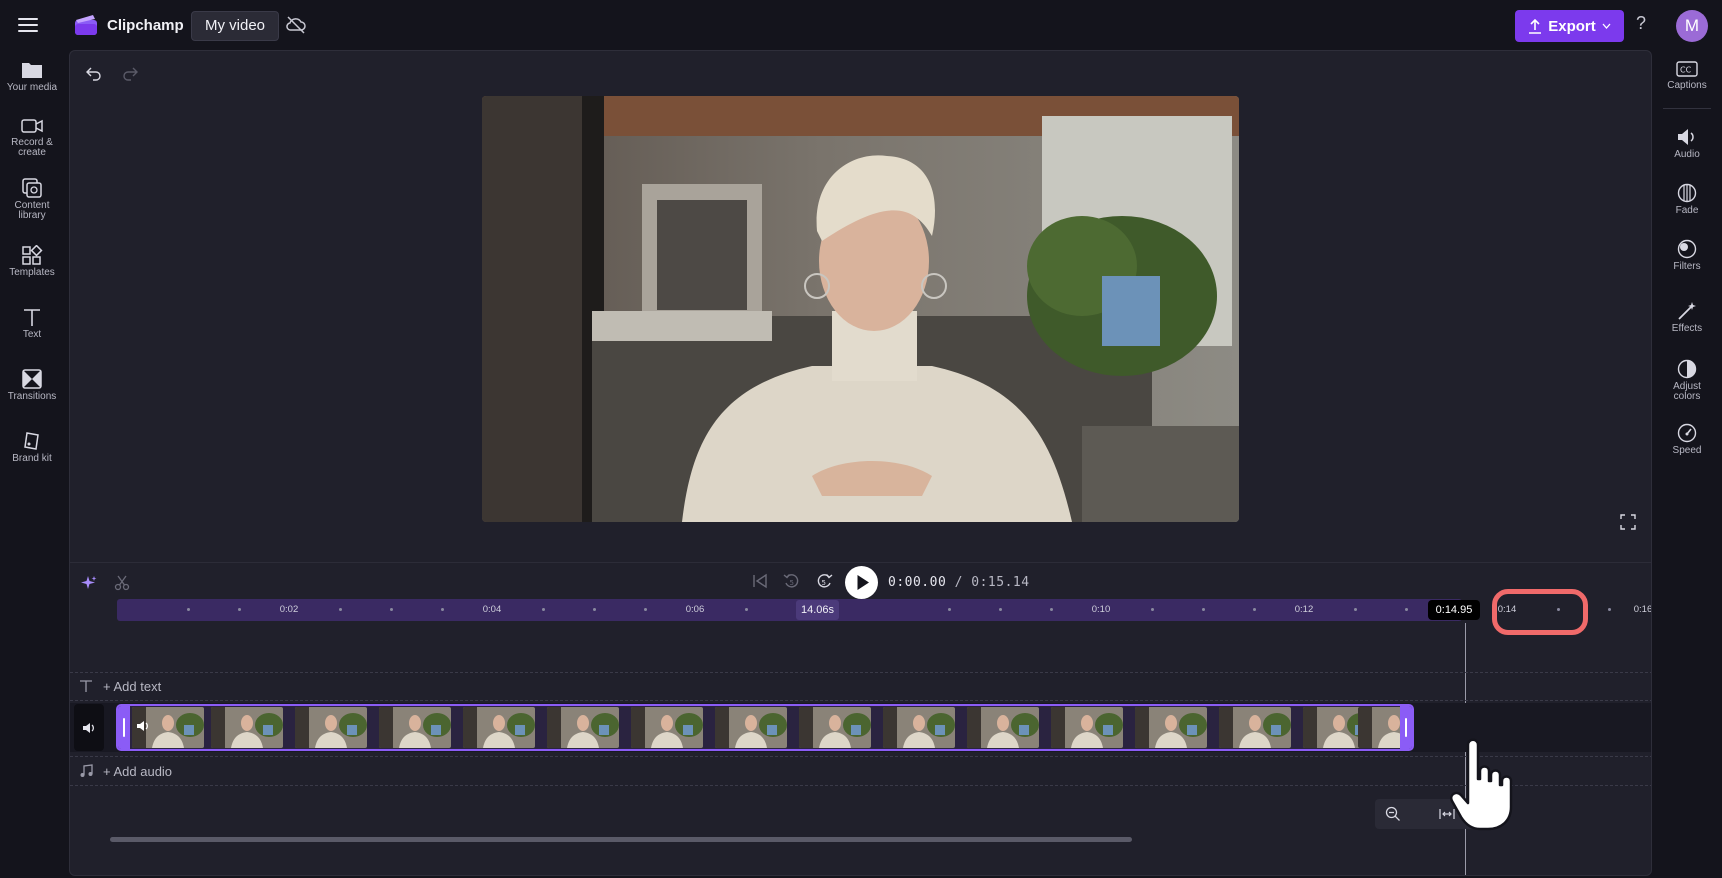  I want to click on cloud-offline-icon, so click(296, 25).